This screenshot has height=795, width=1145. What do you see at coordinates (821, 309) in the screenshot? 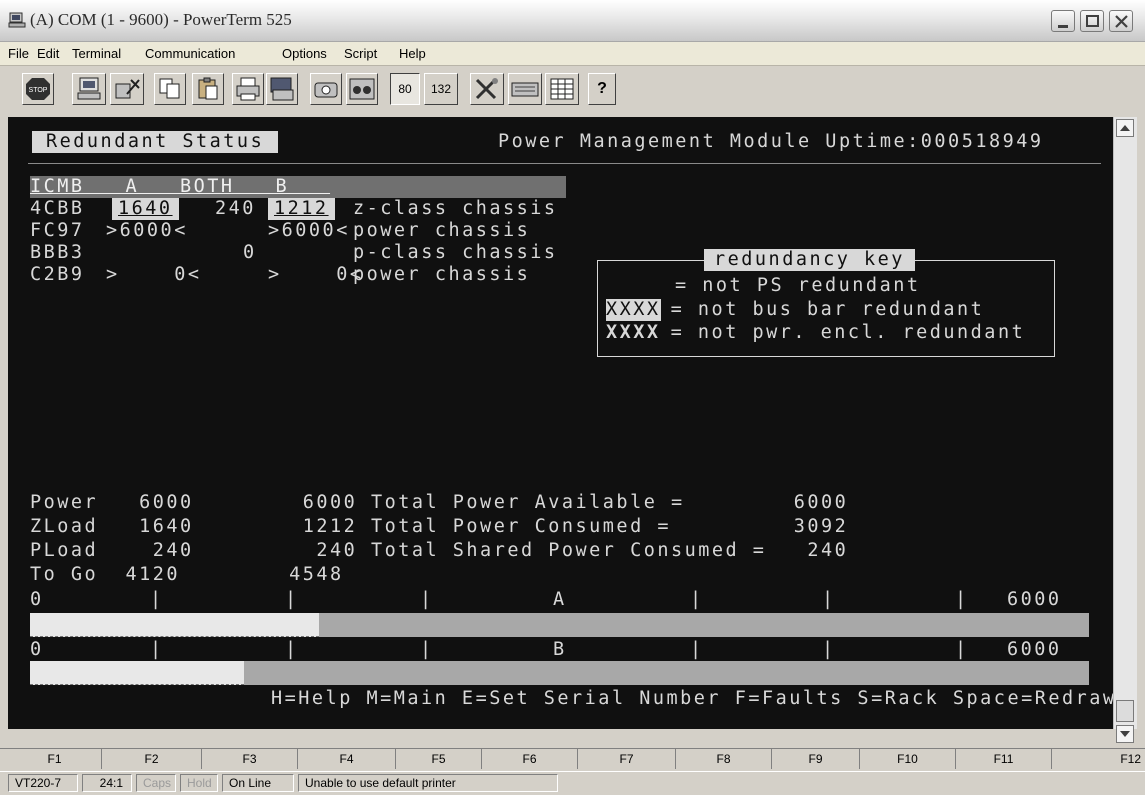
I see `key-line-bus-bar: = not bus bar redundant` at bounding box center [821, 309].